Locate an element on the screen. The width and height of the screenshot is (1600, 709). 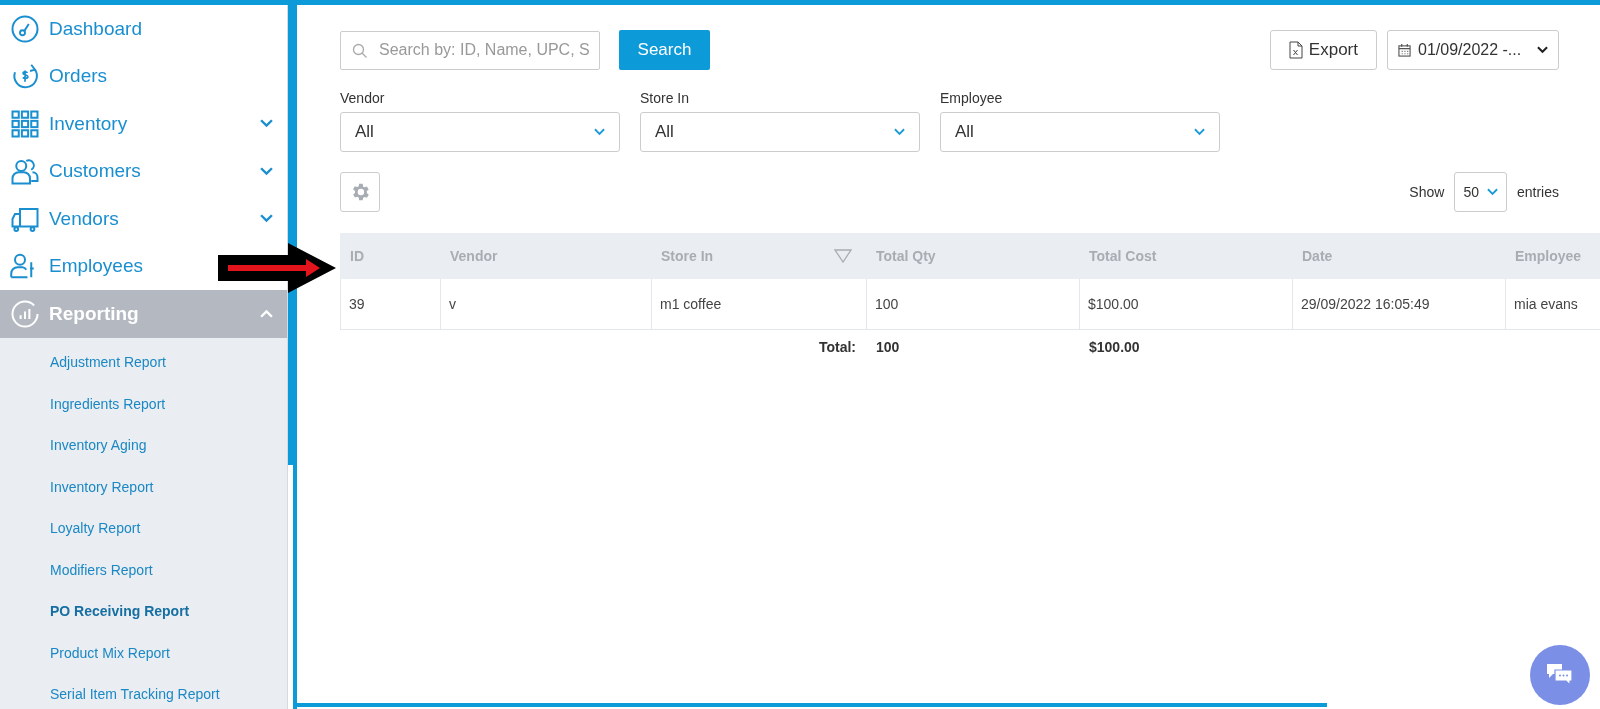
submenu-item: PO Receiving Report is located at coordinates (143, 611).